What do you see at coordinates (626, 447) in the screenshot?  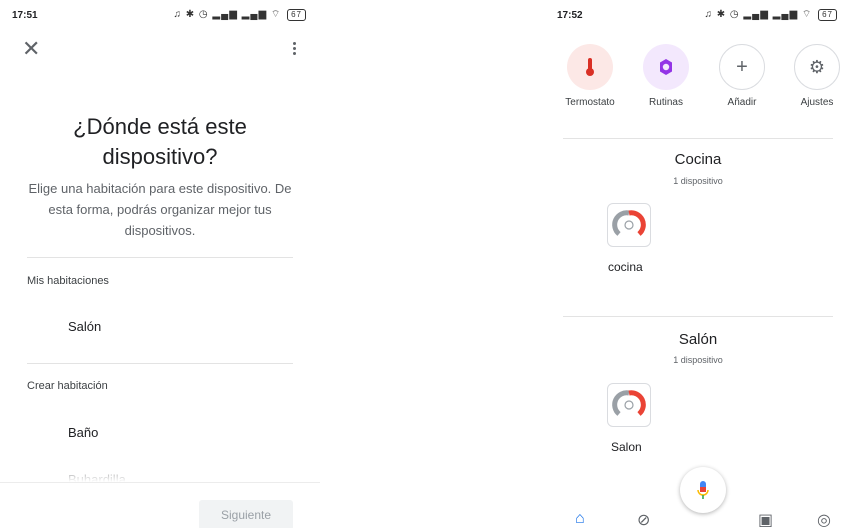 I see `device-name-salon: Salon` at bounding box center [626, 447].